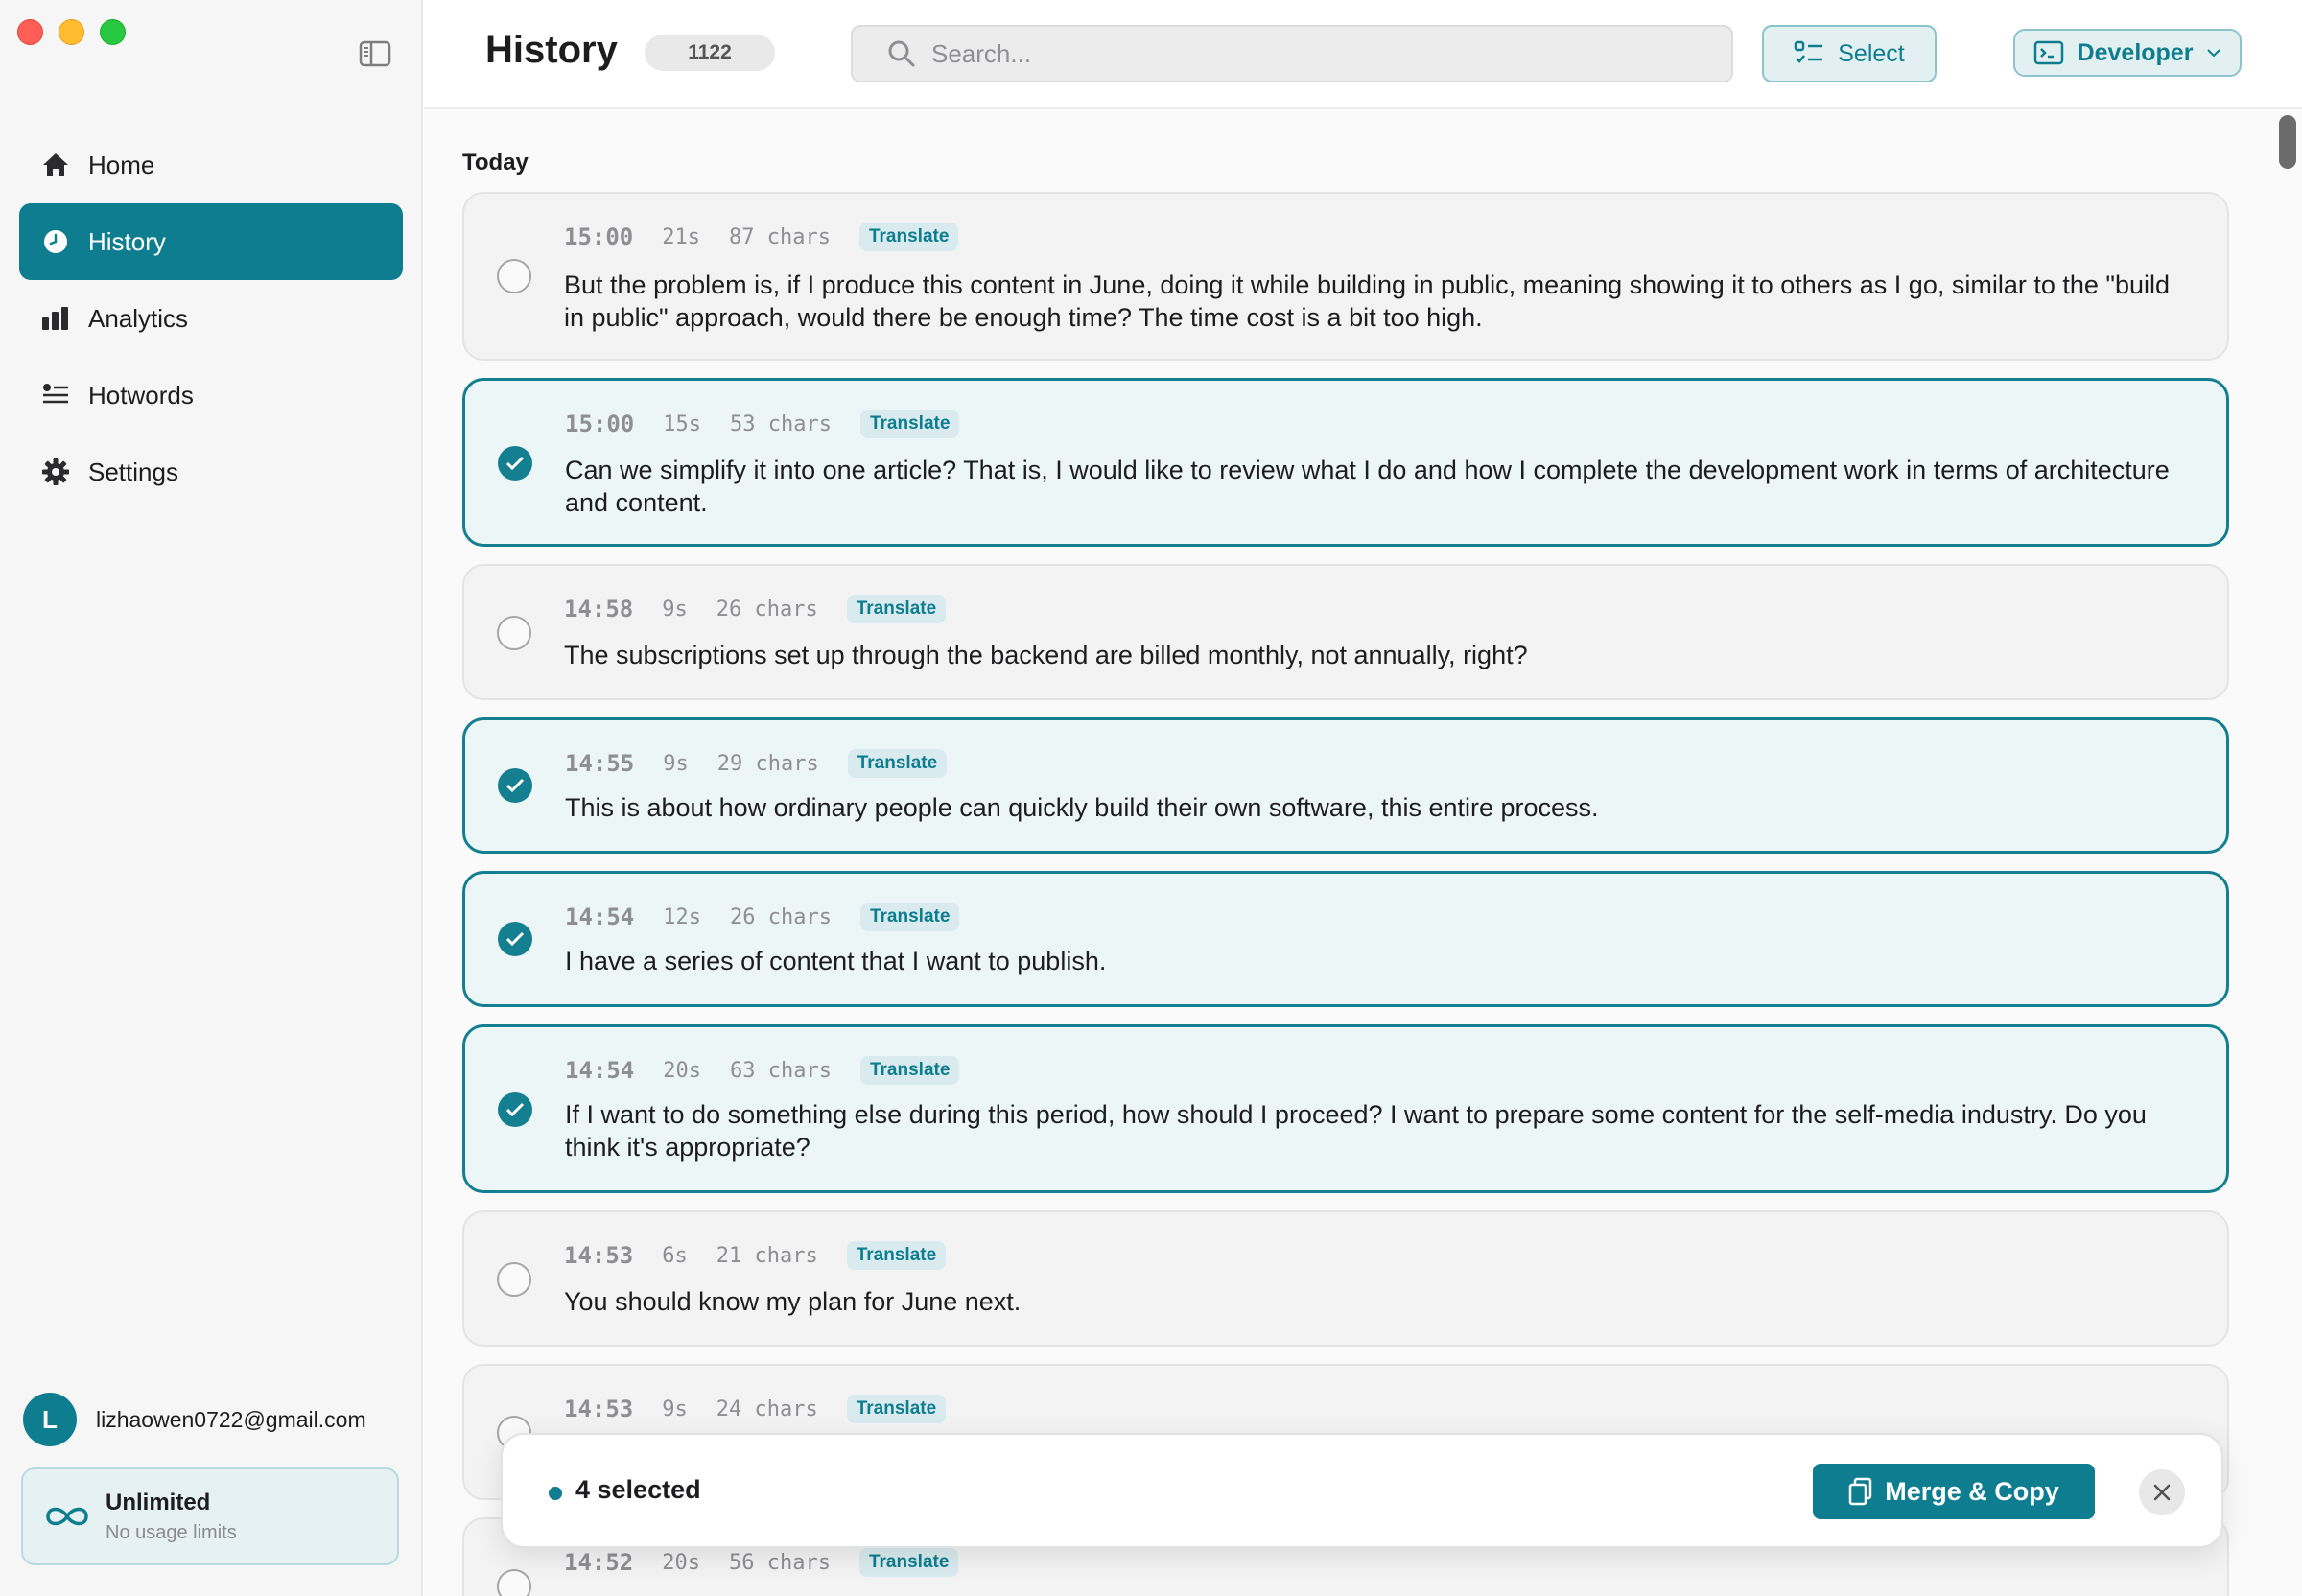  I want to click on account-row: L lizhaowen0722@gmail.com, so click(194, 1419).